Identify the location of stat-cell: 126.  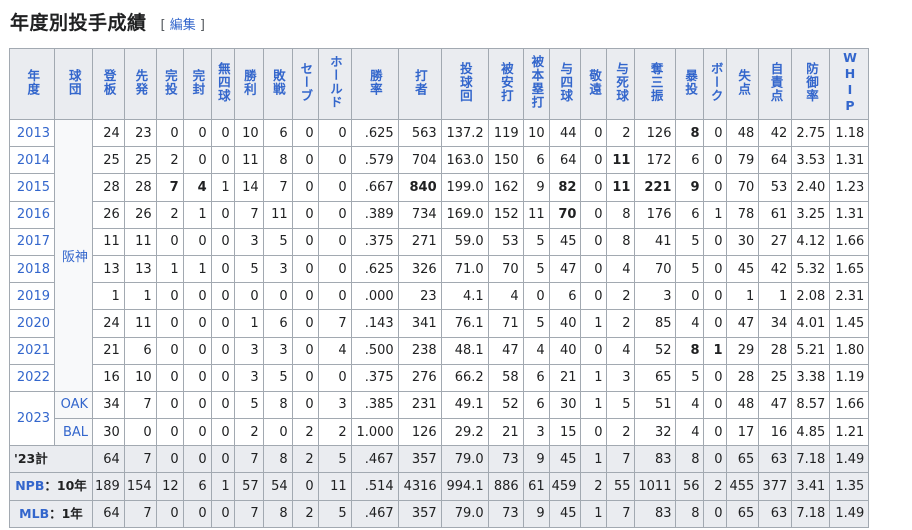
(419, 432).